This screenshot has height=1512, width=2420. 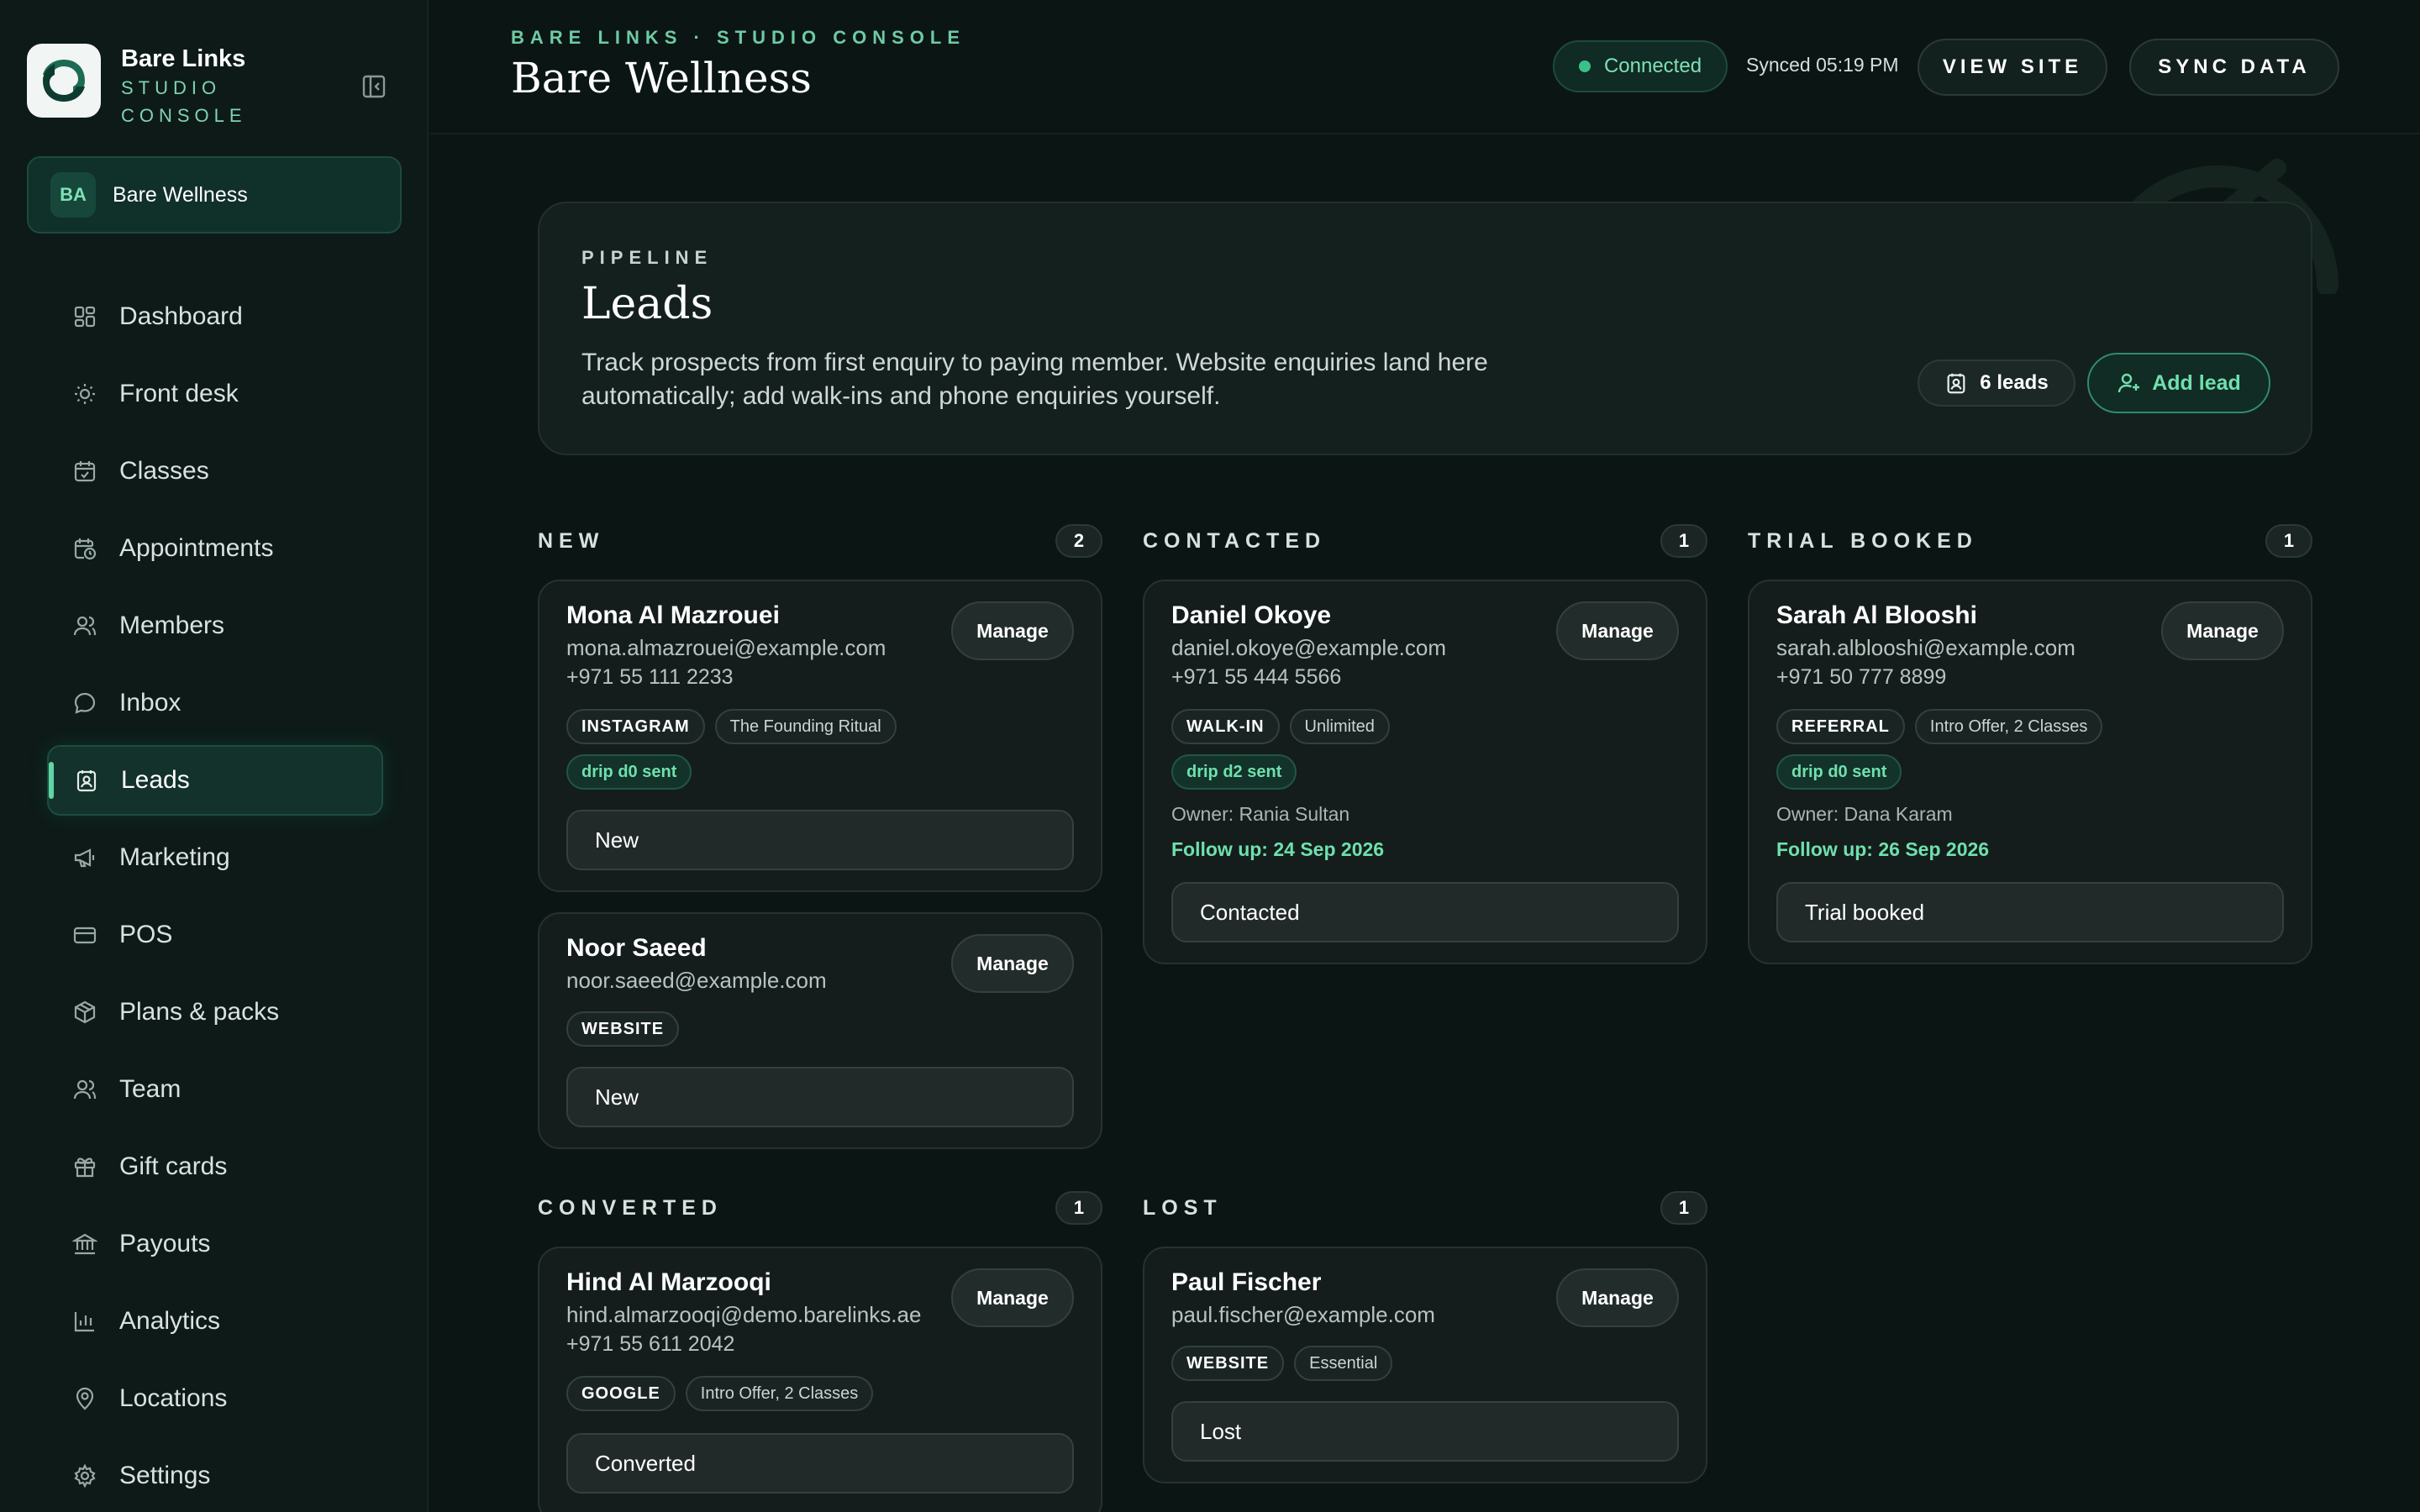 What do you see at coordinates (1339, 726) in the screenshot?
I see `plan-badge: Unlimited` at bounding box center [1339, 726].